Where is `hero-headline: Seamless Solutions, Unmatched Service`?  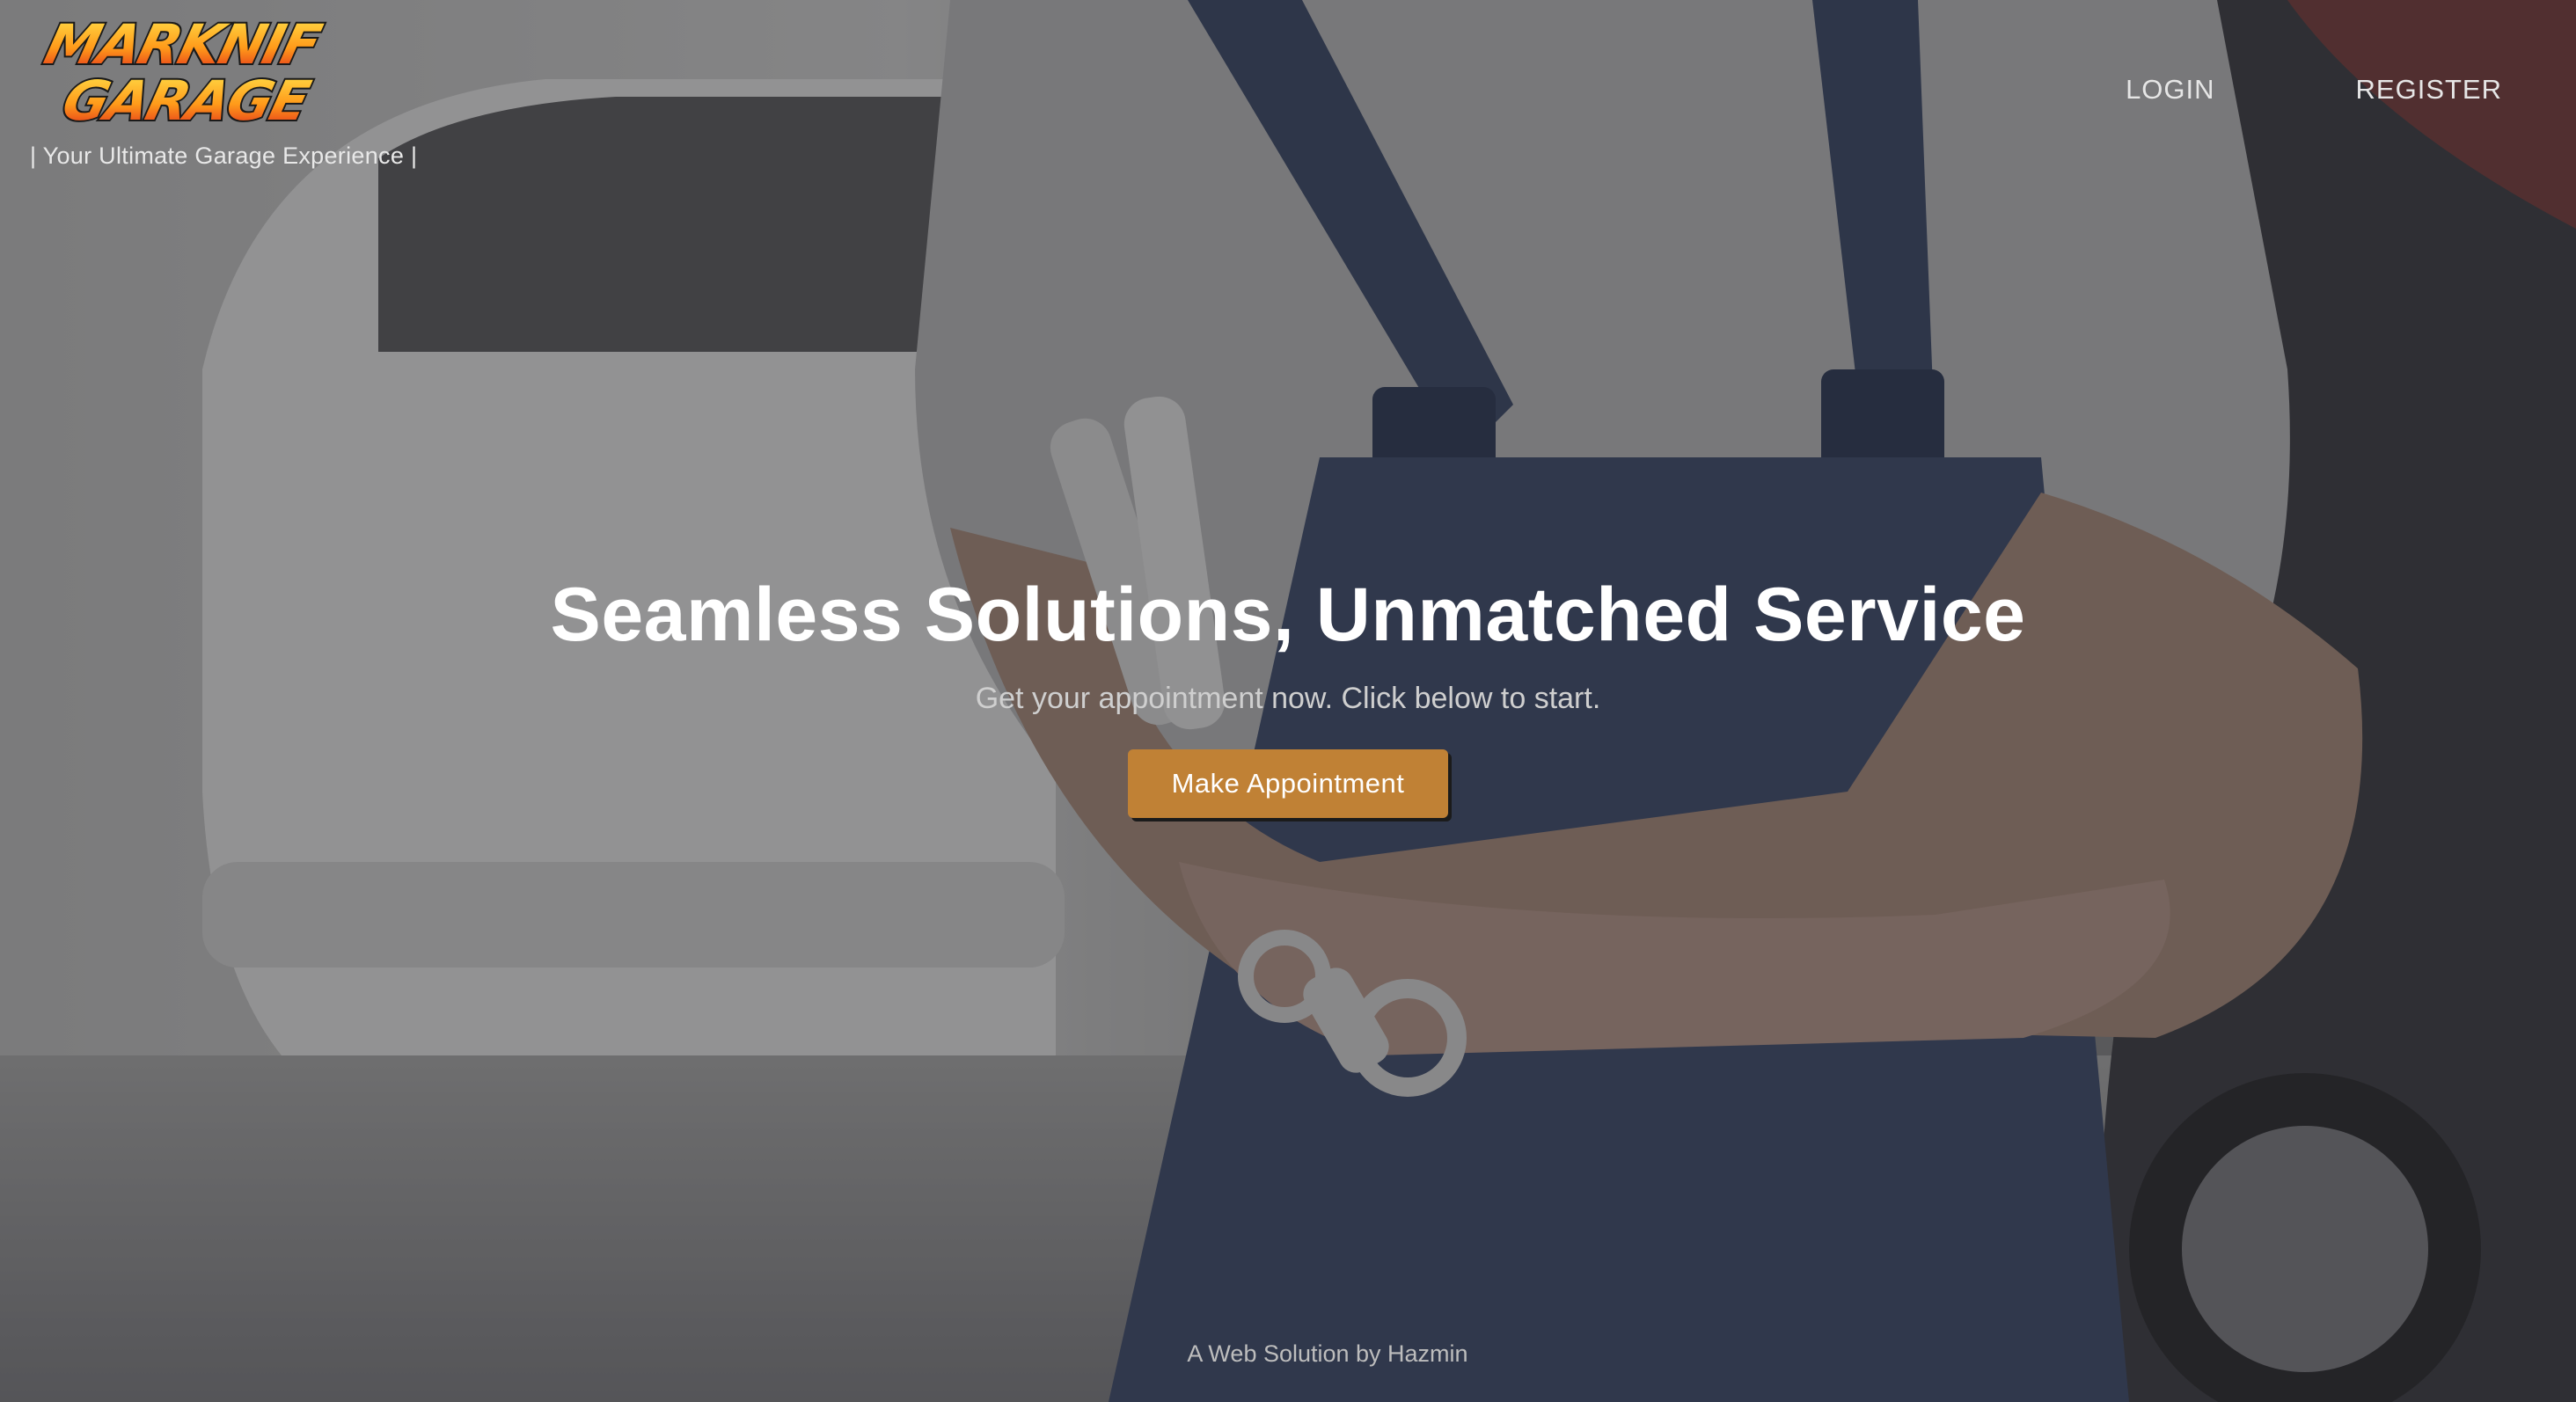 hero-headline: Seamless Solutions, Unmatched Service is located at coordinates (1288, 615).